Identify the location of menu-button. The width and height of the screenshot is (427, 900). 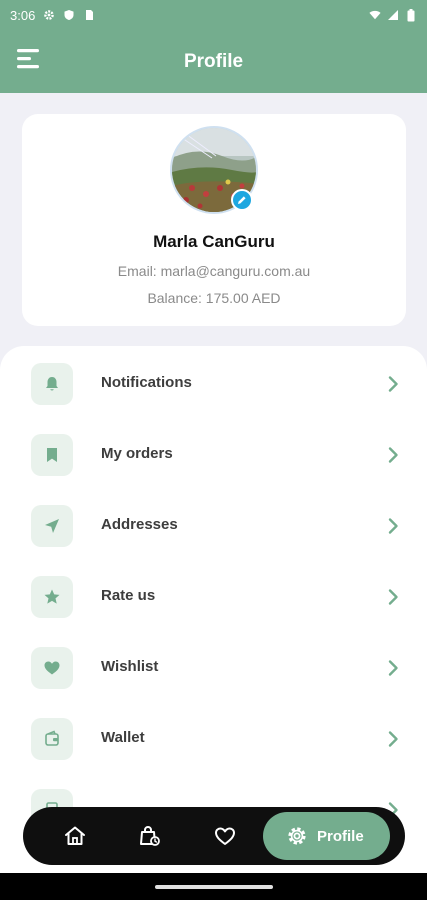
(29, 59).